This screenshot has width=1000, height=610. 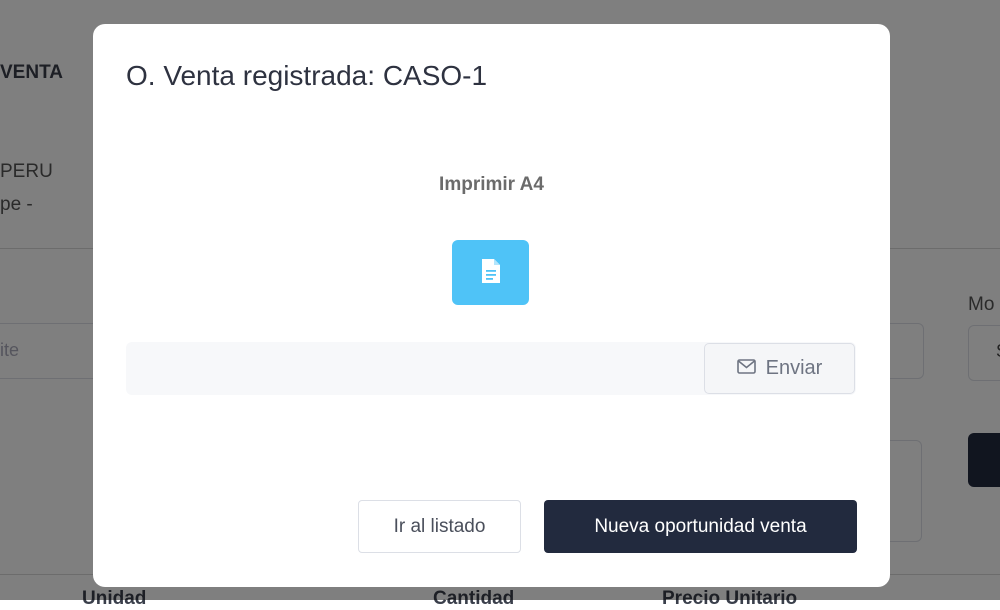 I want to click on go-to-list-button: Ir al listado, so click(x=439, y=526).